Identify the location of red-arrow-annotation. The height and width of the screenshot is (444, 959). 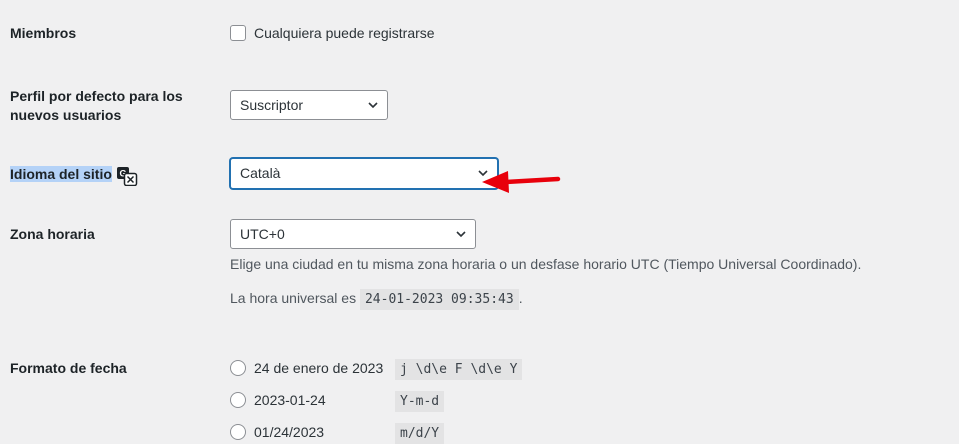
(521, 182).